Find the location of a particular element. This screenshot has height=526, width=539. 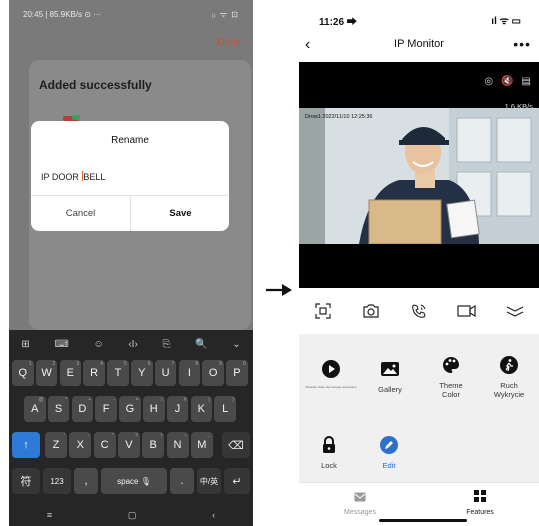

feature-lock: Lock is located at coordinates (329, 452).